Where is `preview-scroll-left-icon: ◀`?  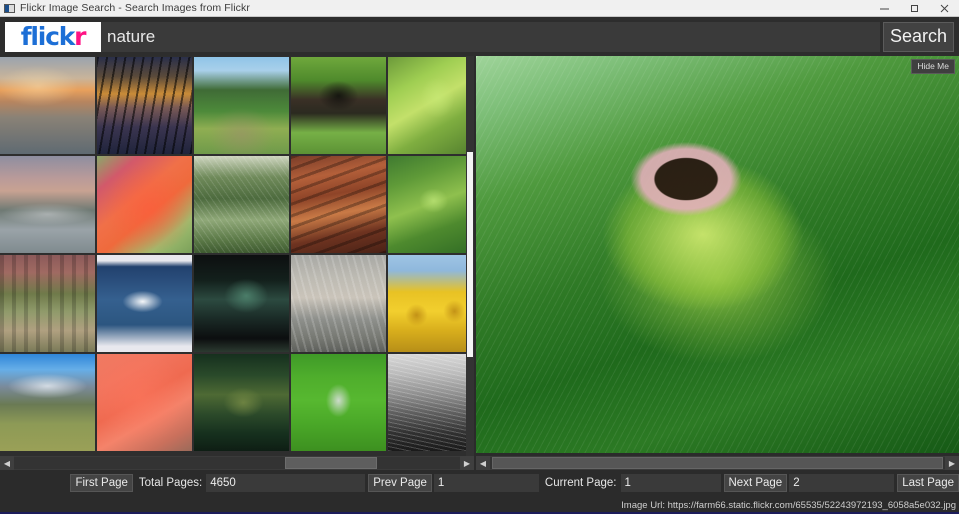 preview-scroll-left-icon: ◀ is located at coordinates (483, 463).